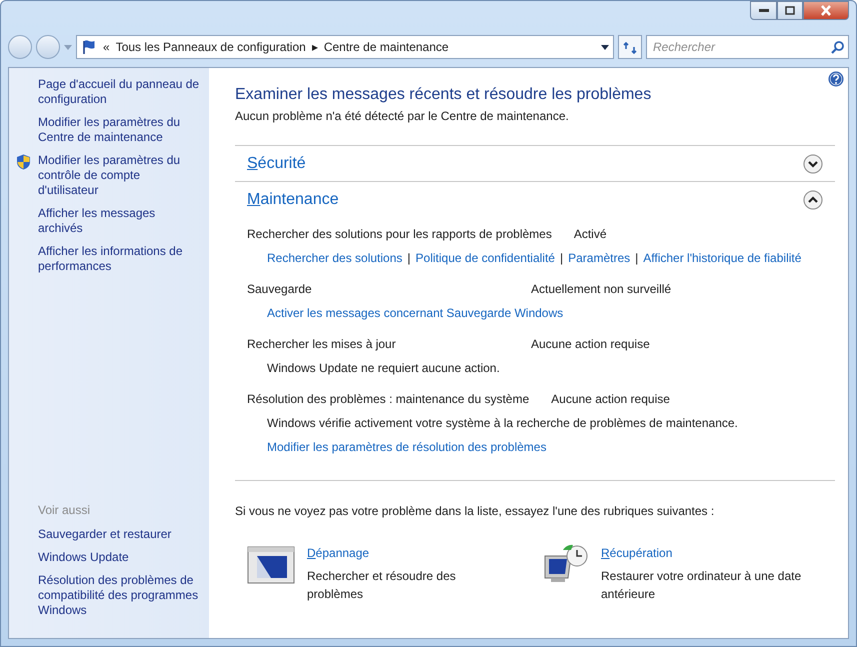 Image resolution: width=857 pixels, height=647 pixels. What do you see at coordinates (601, 289) in the screenshot?
I see `status-text: Actuellement non surveillé` at bounding box center [601, 289].